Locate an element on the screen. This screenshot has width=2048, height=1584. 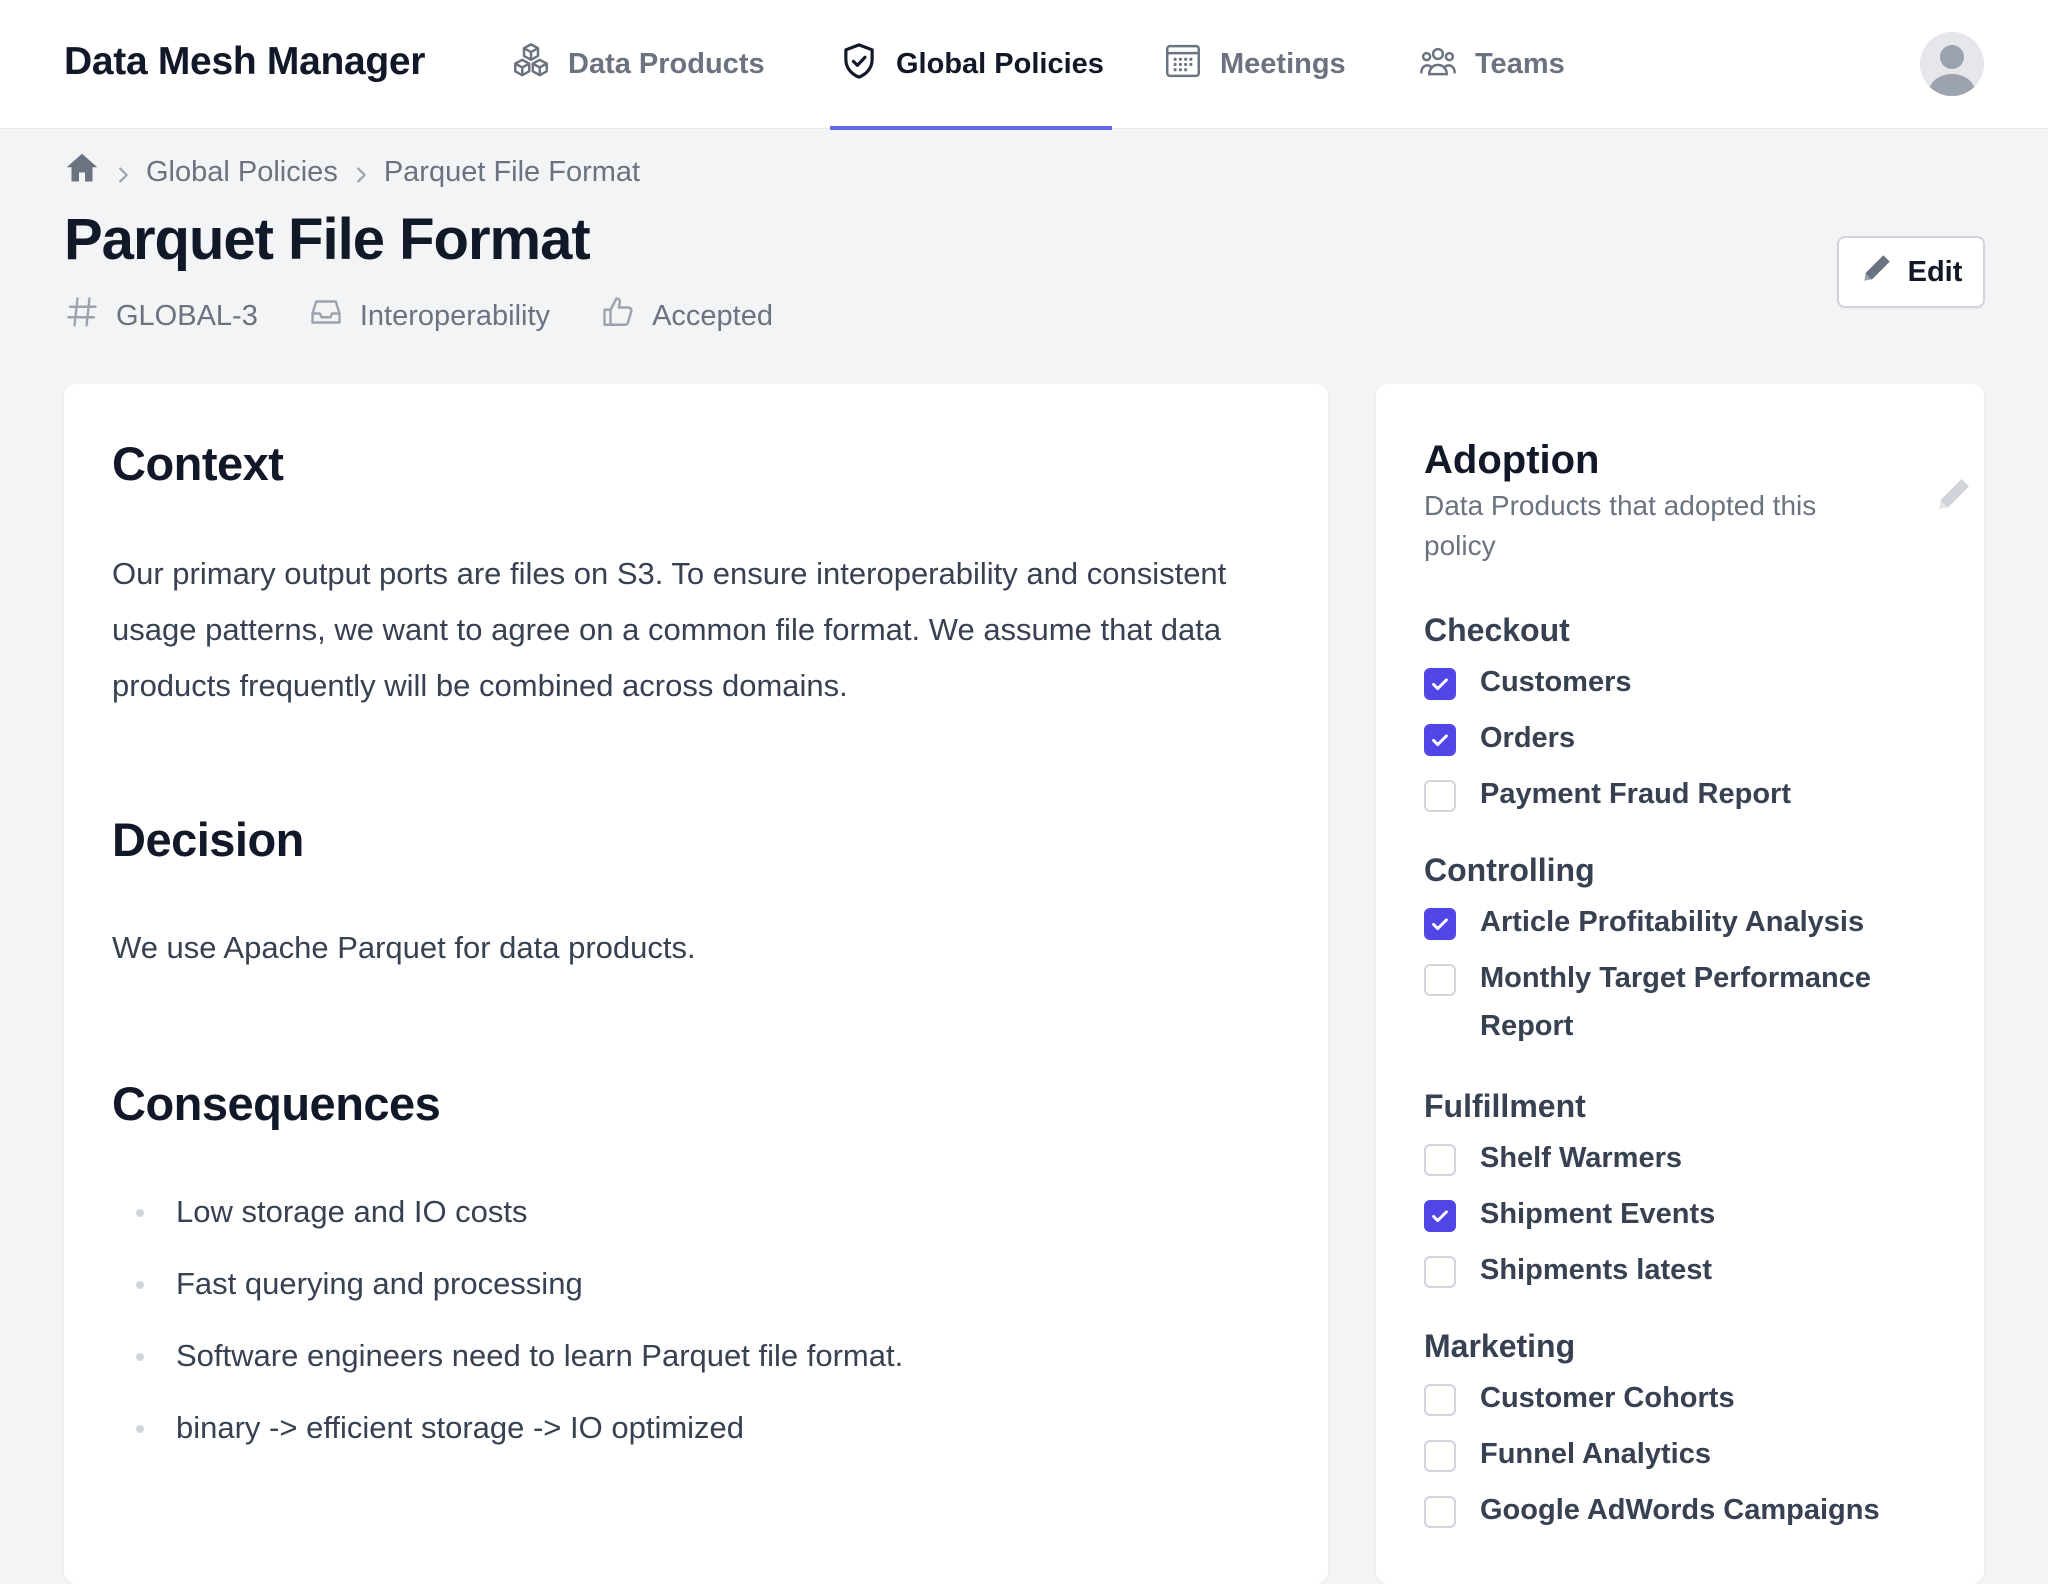
app-brand: Data Mesh Manager is located at coordinates (244, 62).